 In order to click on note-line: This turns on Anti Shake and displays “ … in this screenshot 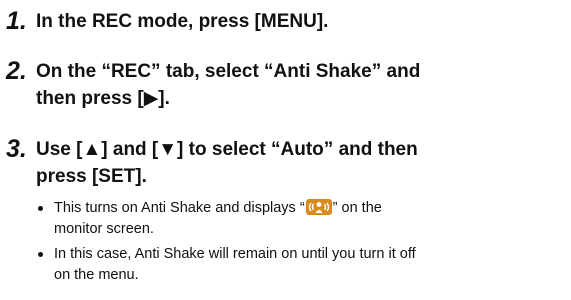, I will do `click(310, 208)`.